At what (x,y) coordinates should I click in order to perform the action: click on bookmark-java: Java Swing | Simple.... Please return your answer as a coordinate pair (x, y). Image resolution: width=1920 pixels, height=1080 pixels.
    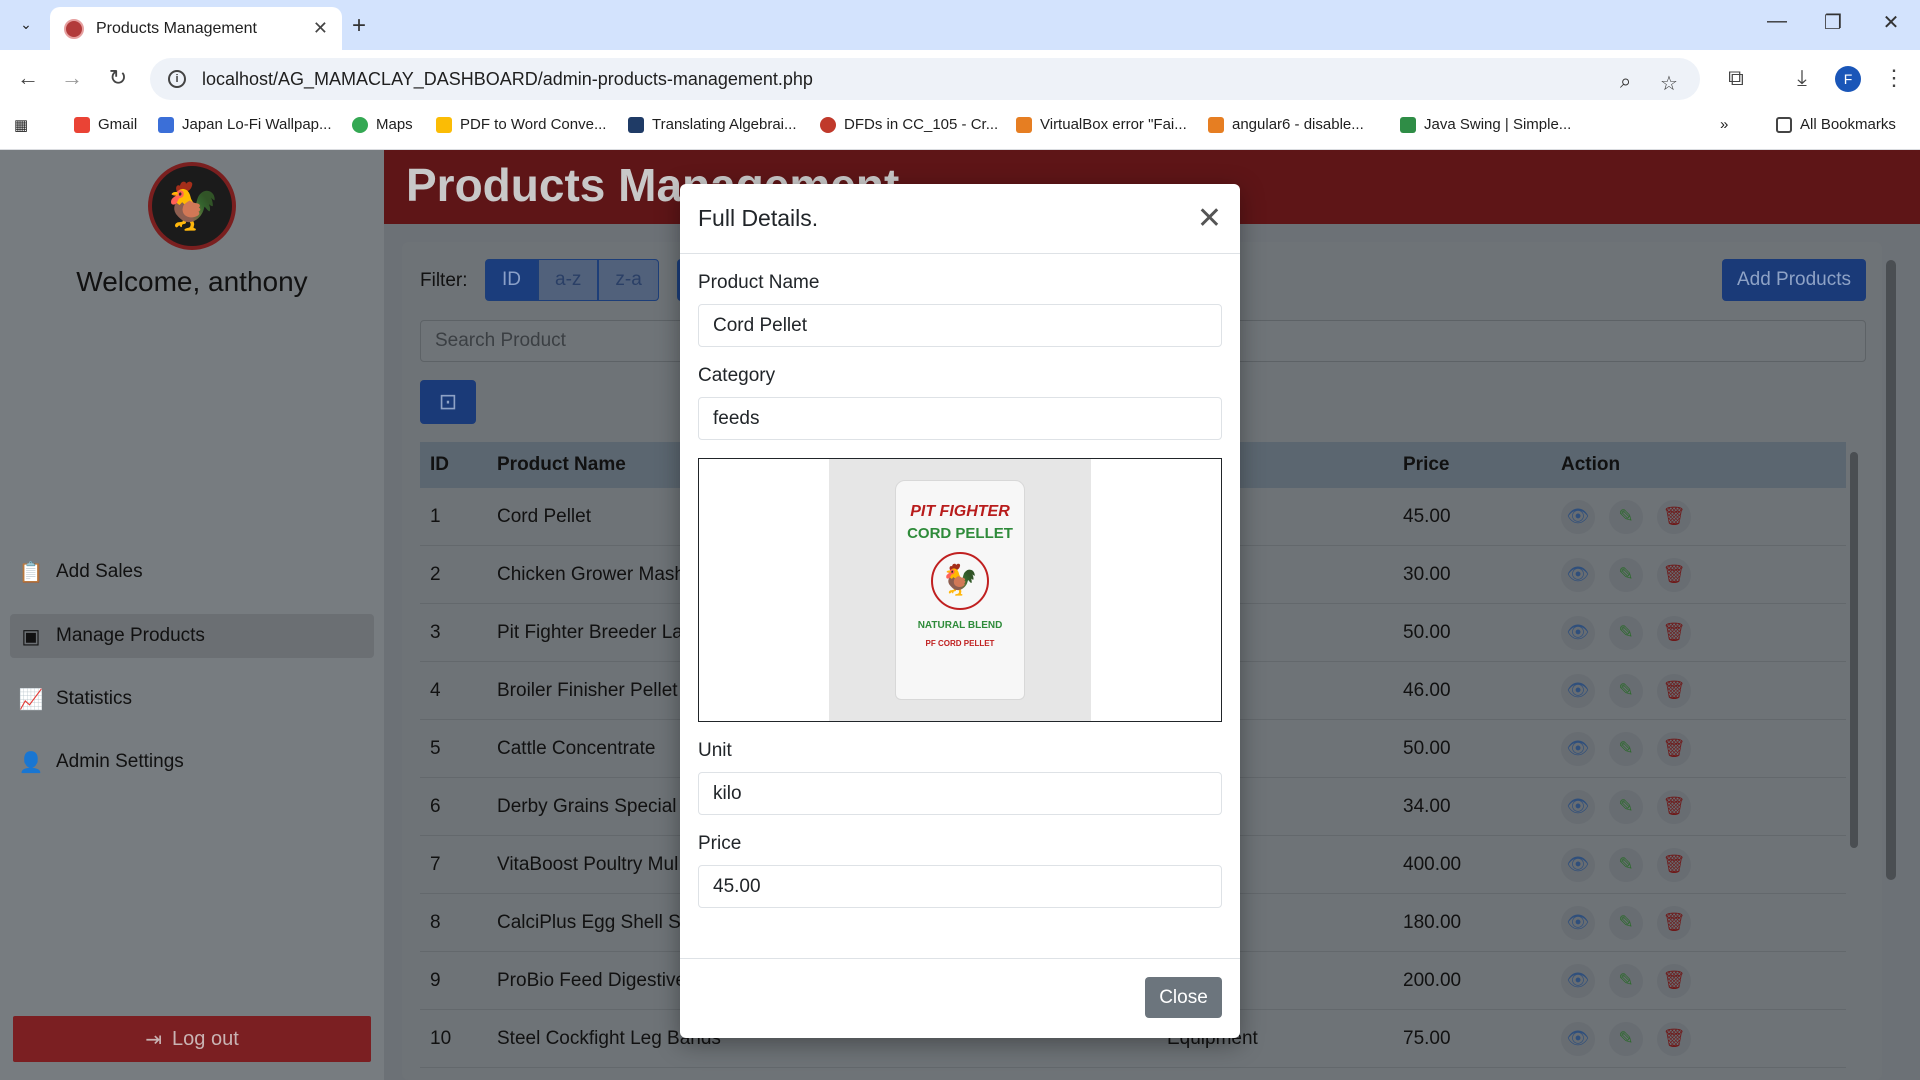
    Looking at the image, I should click on (1485, 124).